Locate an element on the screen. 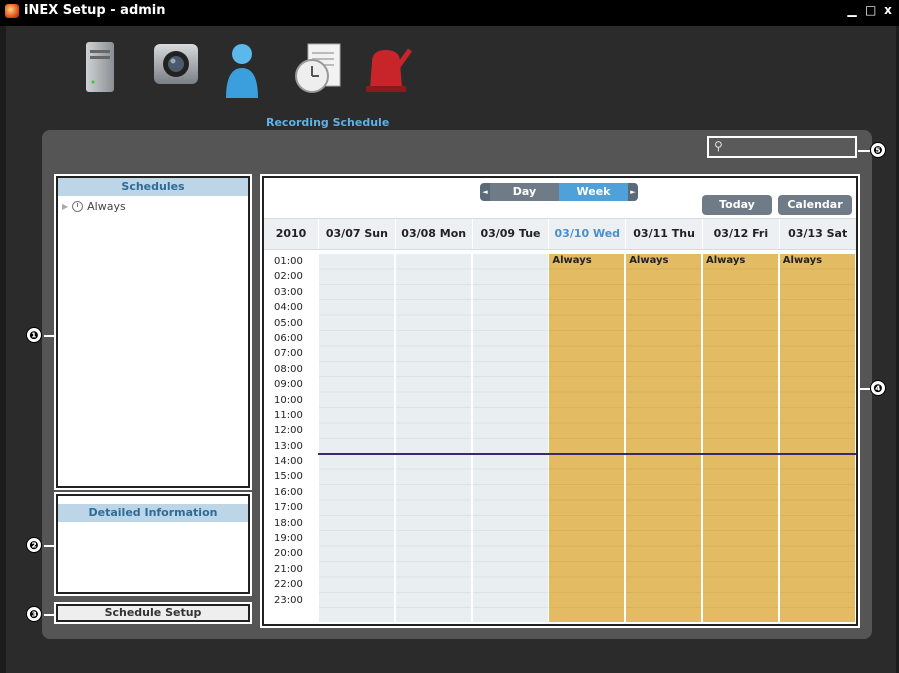 The height and width of the screenshot is (673, 899). view-next-arrow-icon: ► is located at coordinates (633, 192).